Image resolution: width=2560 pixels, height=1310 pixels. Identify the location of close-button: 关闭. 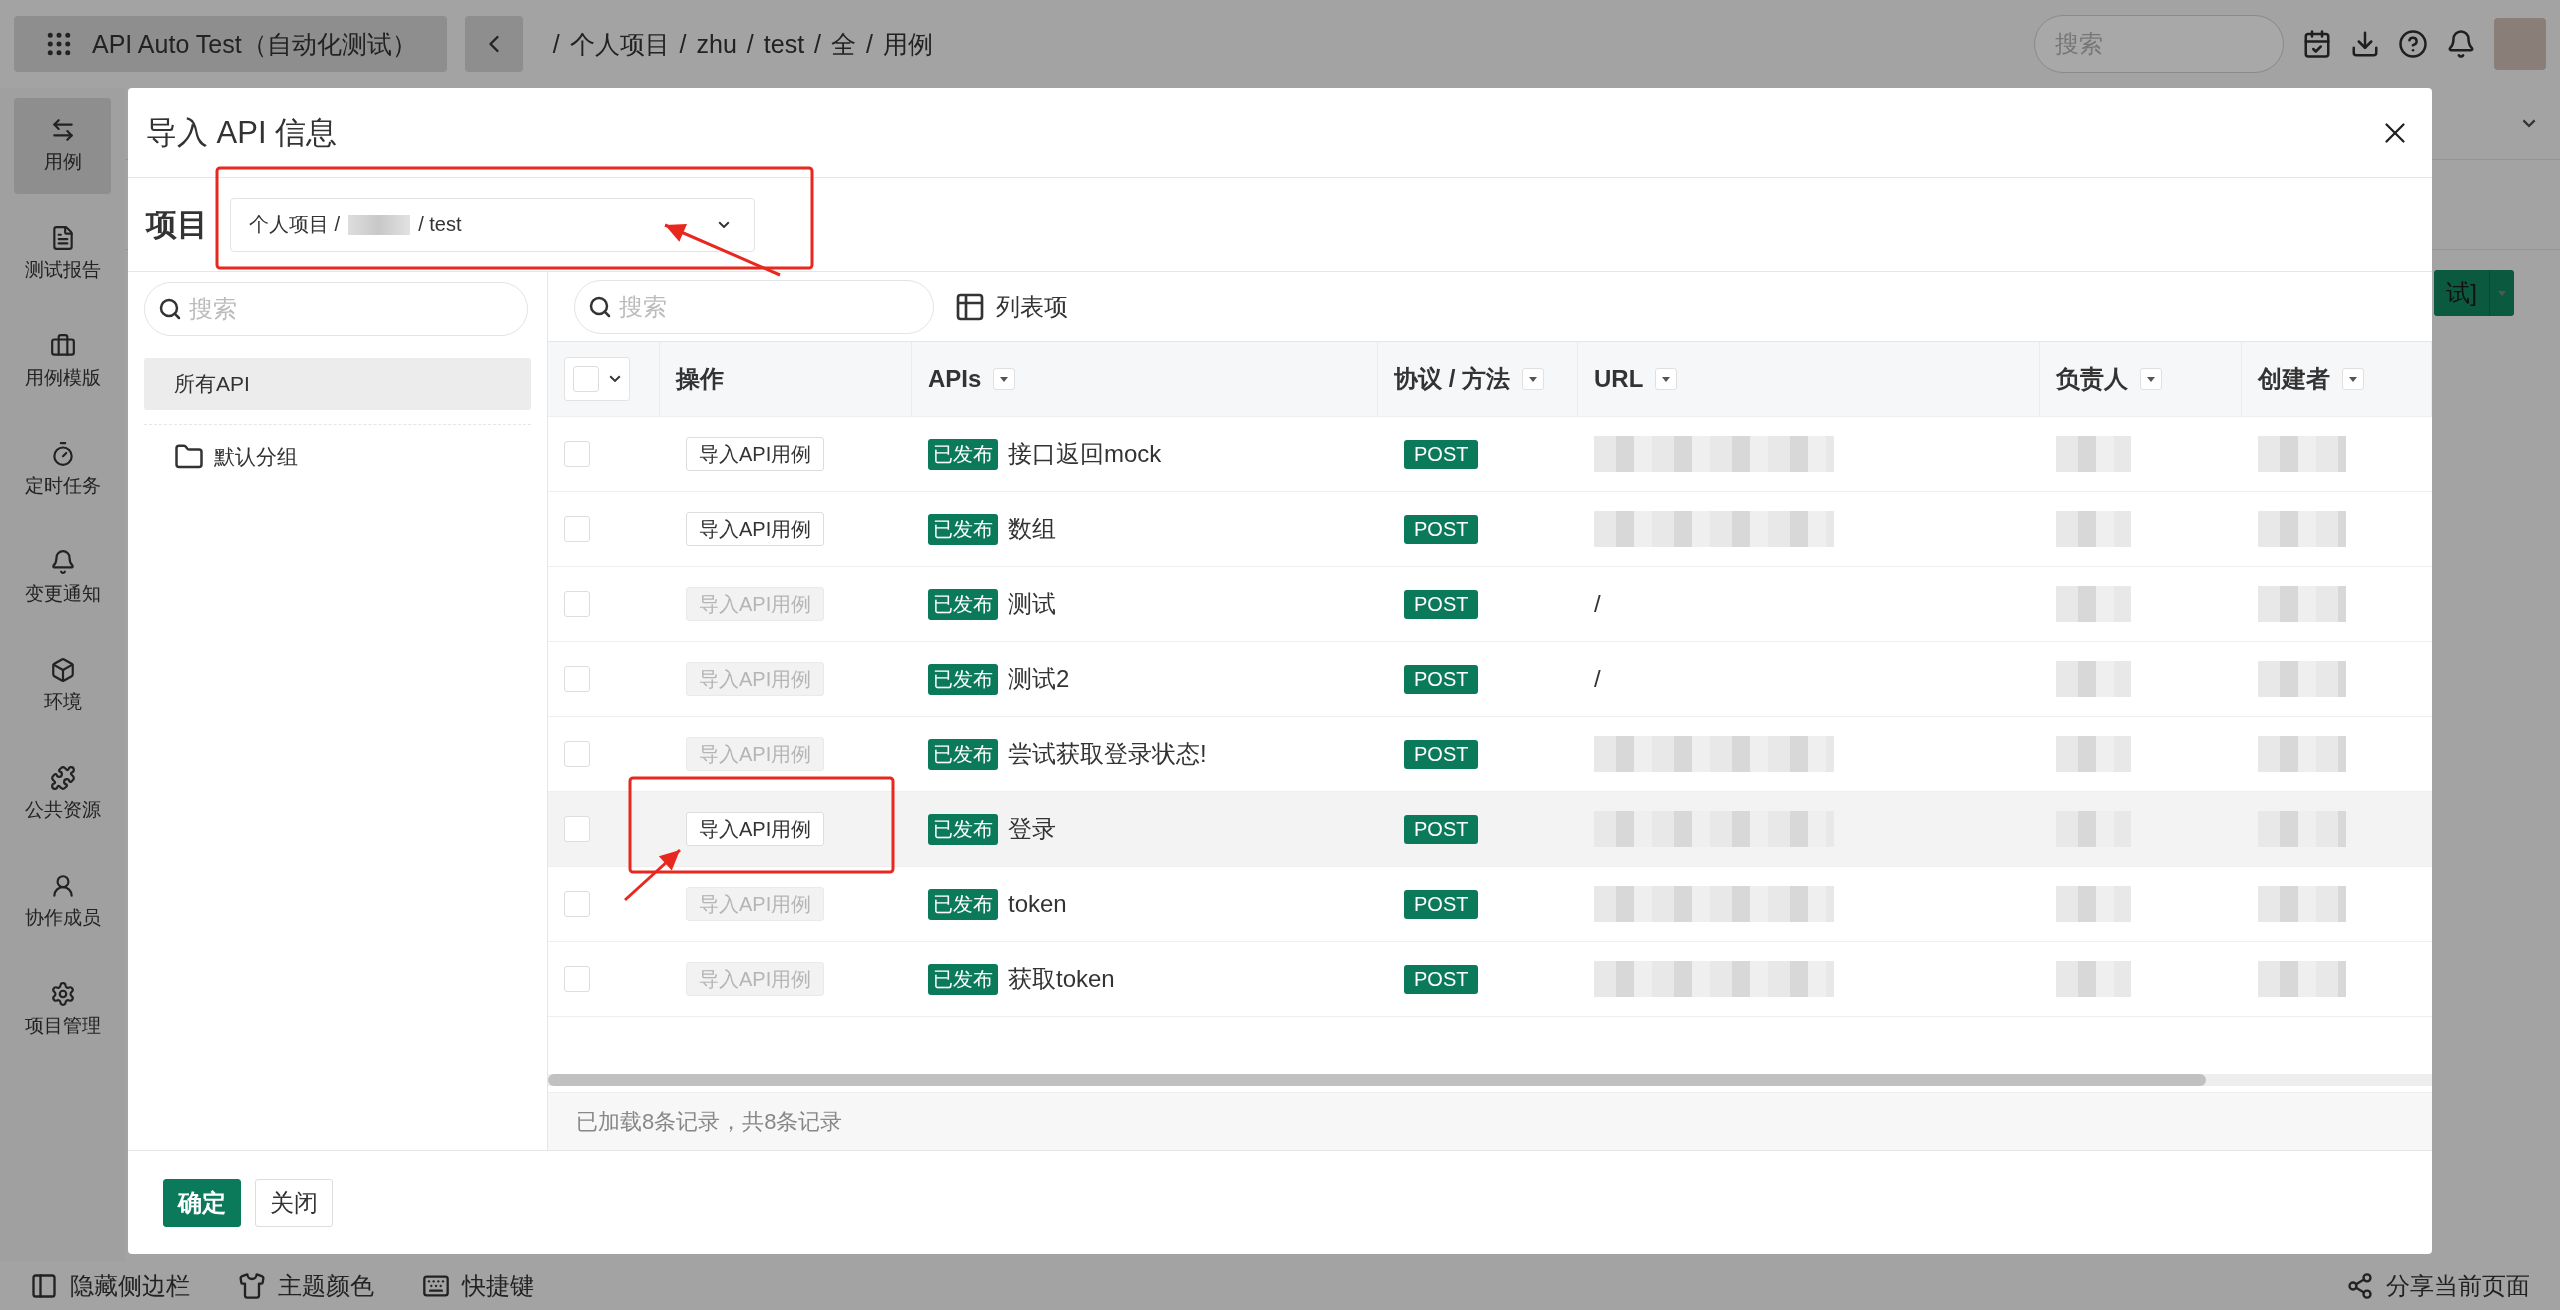
(294, 1202).